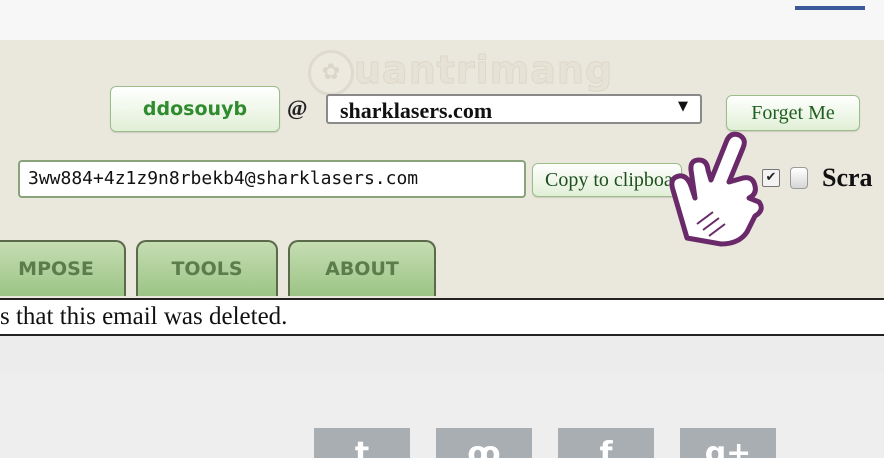 This screenshot has width=884, height=458. Describe the element at coordinates (847, 177) in the screenshot. I see `scramble-label: Scra` at that location.